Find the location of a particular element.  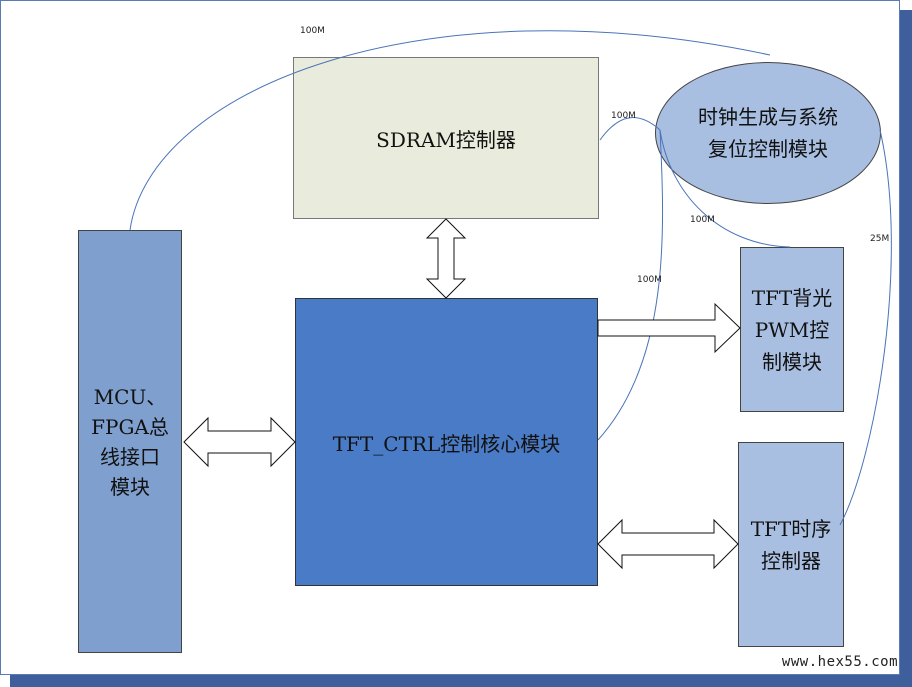

edge-label-to-pwm: 100M is located at coordinates (702, 220).